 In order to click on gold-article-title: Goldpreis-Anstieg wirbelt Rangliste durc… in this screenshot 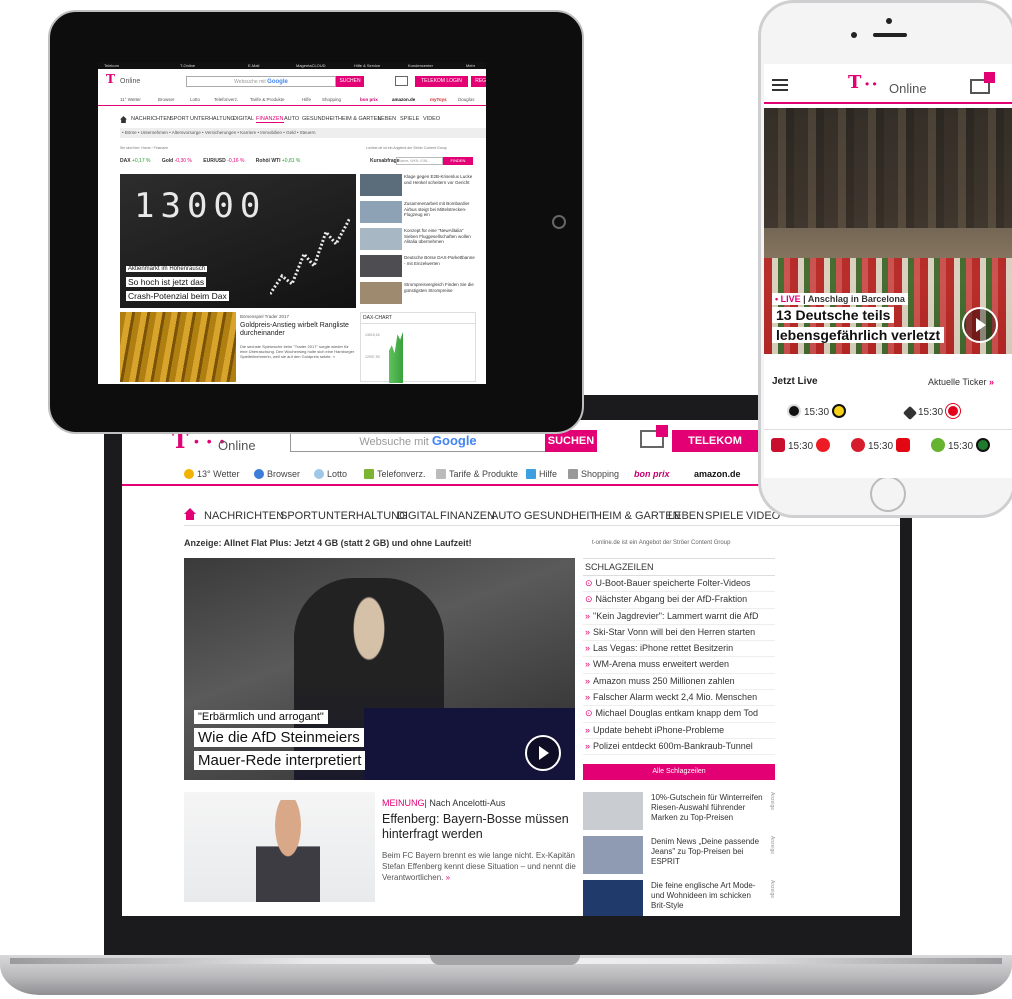, I will do `click(298, 330)`.